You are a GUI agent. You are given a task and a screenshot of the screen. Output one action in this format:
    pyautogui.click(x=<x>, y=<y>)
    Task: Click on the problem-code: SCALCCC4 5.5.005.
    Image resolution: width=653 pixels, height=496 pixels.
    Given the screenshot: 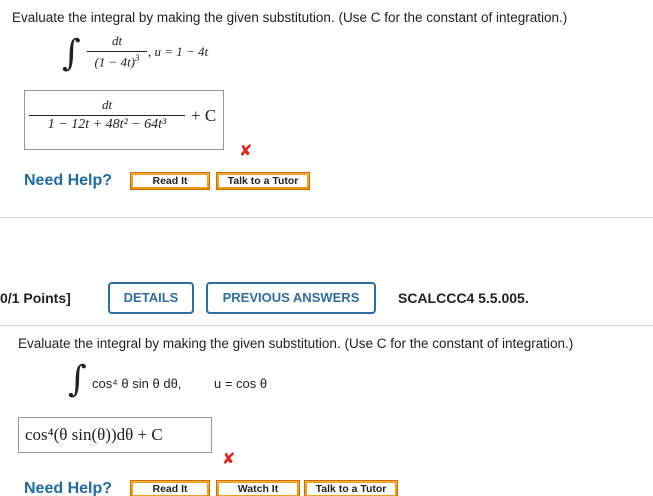 What is the action you would take?
    pyautogui.click(x=463, y=298)
    